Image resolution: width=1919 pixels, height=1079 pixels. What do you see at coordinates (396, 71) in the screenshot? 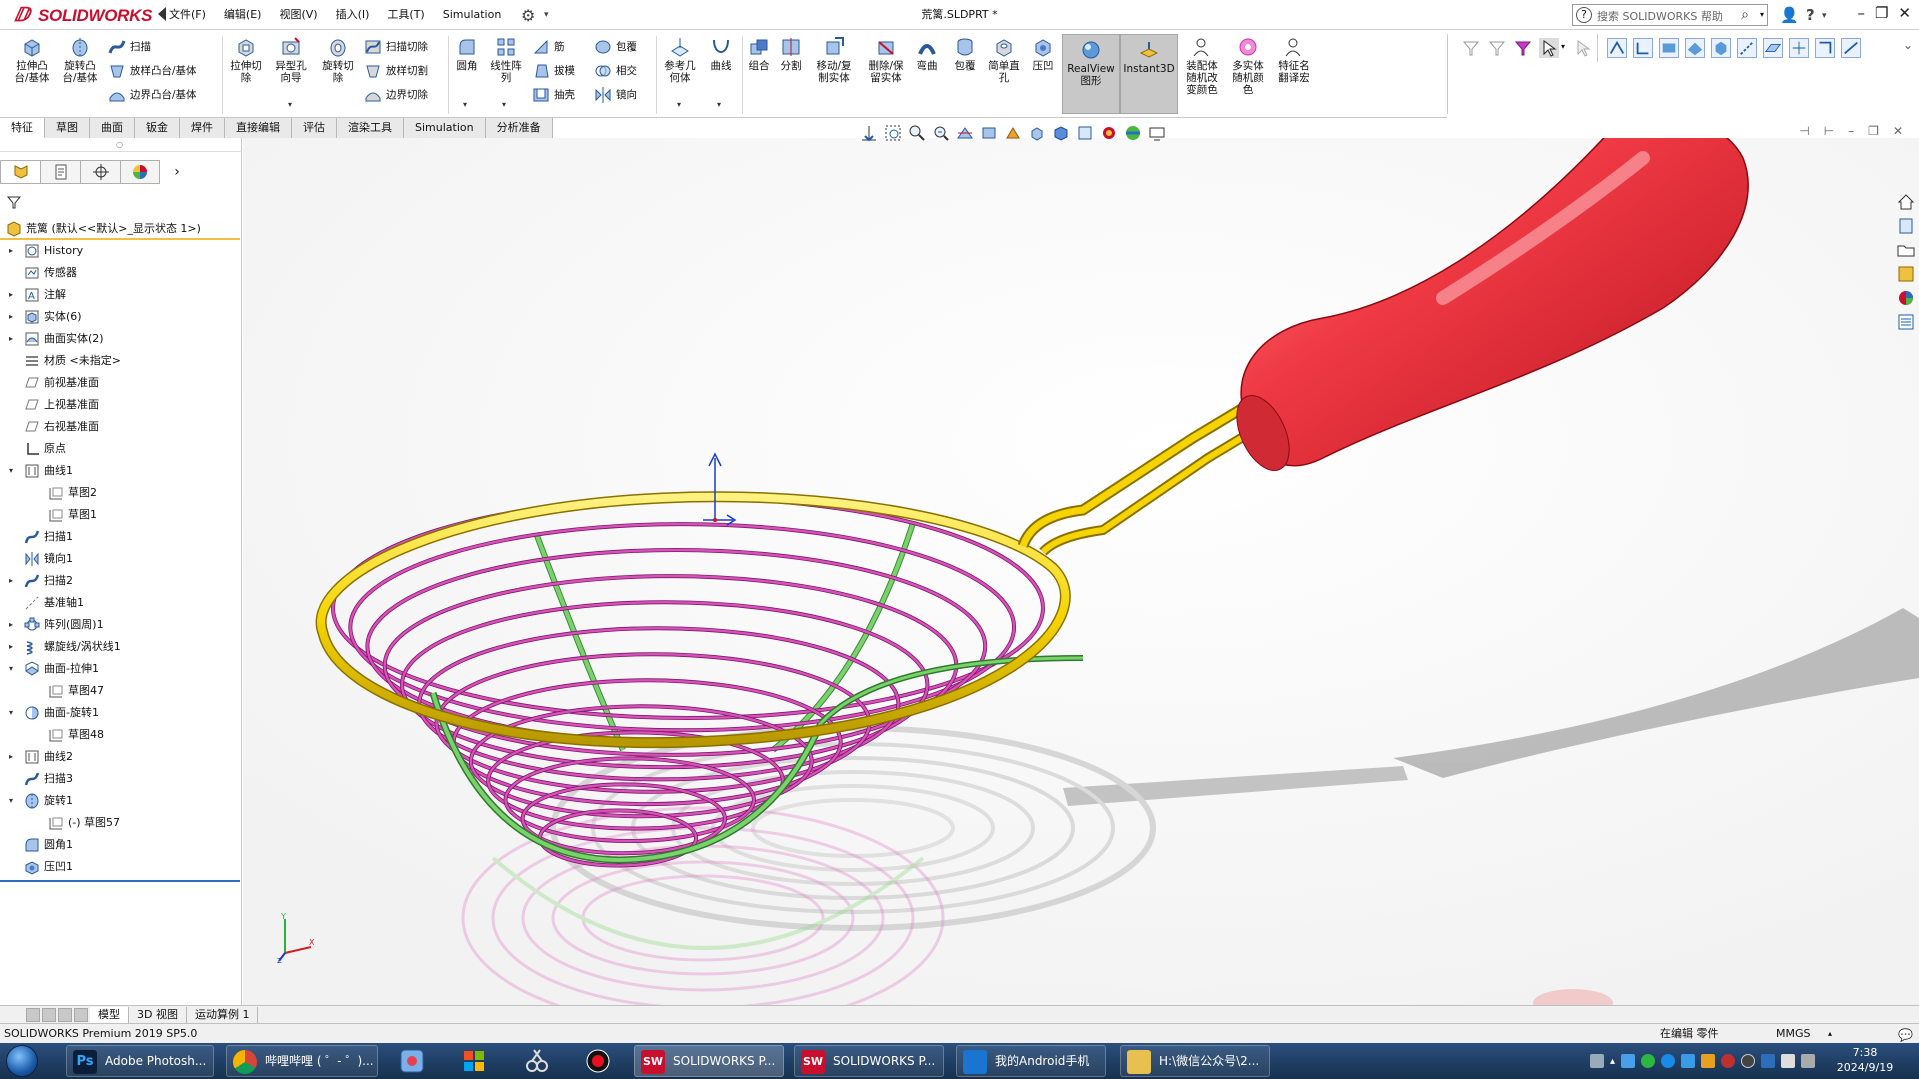
I see `loft-cut-button: 放样切割` at bounding box center [396, 71].